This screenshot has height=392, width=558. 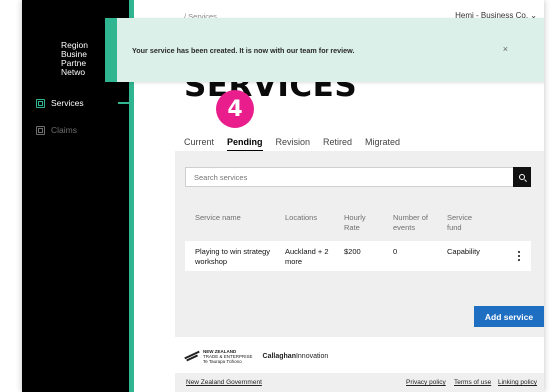 I want to click on search-icon, so click(x=522, y=177).